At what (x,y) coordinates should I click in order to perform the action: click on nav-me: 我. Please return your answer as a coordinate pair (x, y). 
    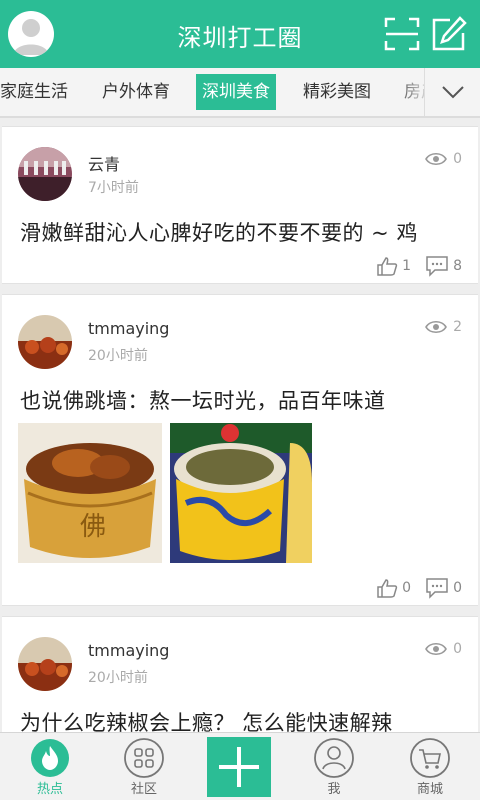
    Looking at the image, I should click on (334, 766).